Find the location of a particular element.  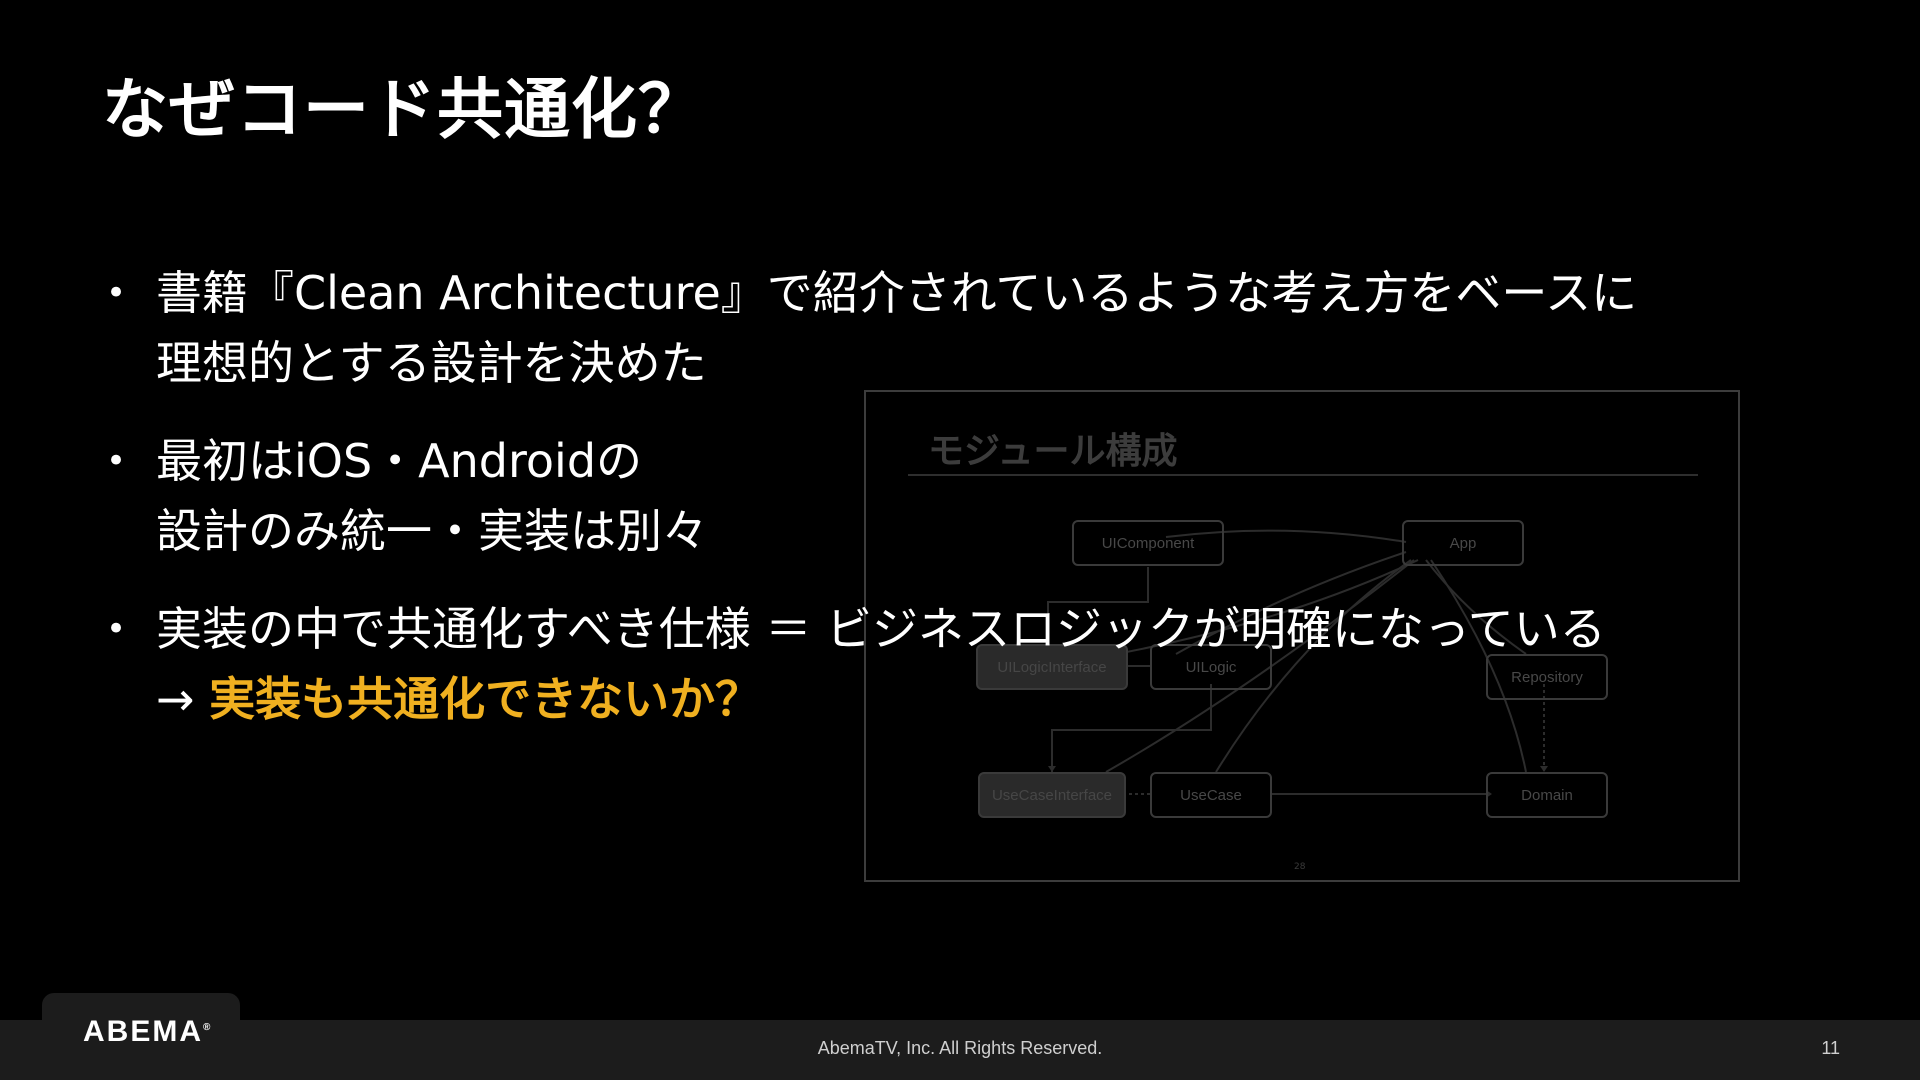

bullet-3-line-1: 実装の中で共通化すべき仕様 ＝ ビジネスロジックが明確になっている is located at coordinates (881, 629).